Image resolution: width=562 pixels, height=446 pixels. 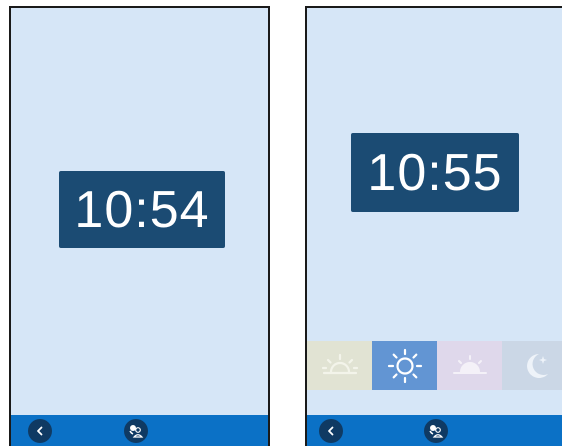 I want to click on clock-display: 10:55, so click(x=435, y=172).